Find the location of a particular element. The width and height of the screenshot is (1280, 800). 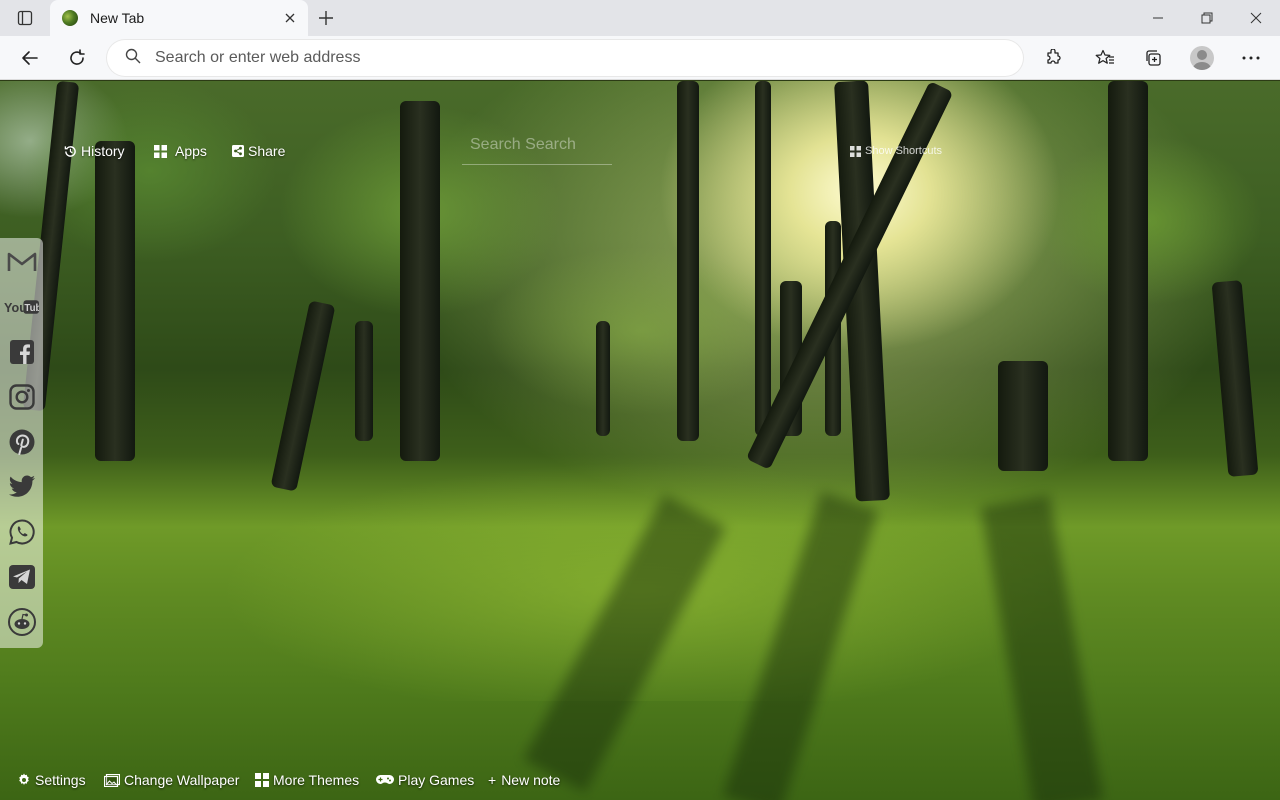

reddit-icon is located at coordinates (21, 622).